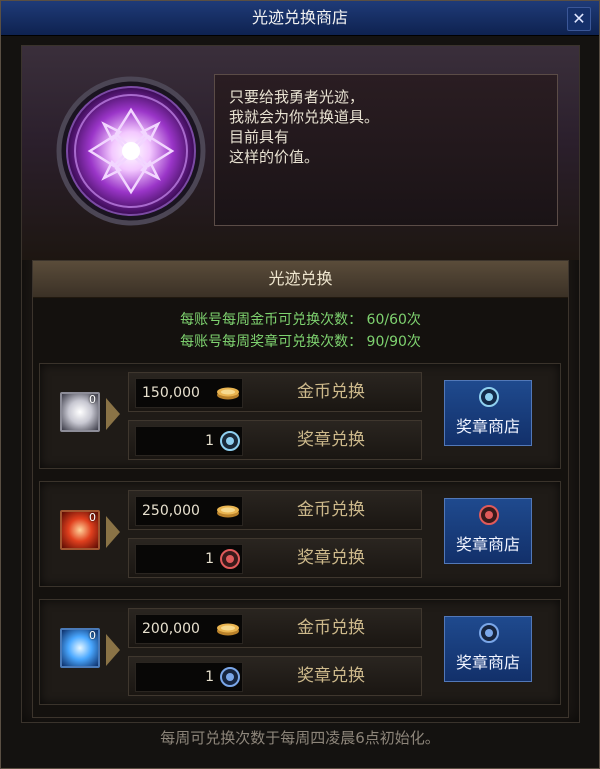 The image size is (600, 769). I want to click on gold-exchange-button: 200,000 金币兑换, so click(275, 628).